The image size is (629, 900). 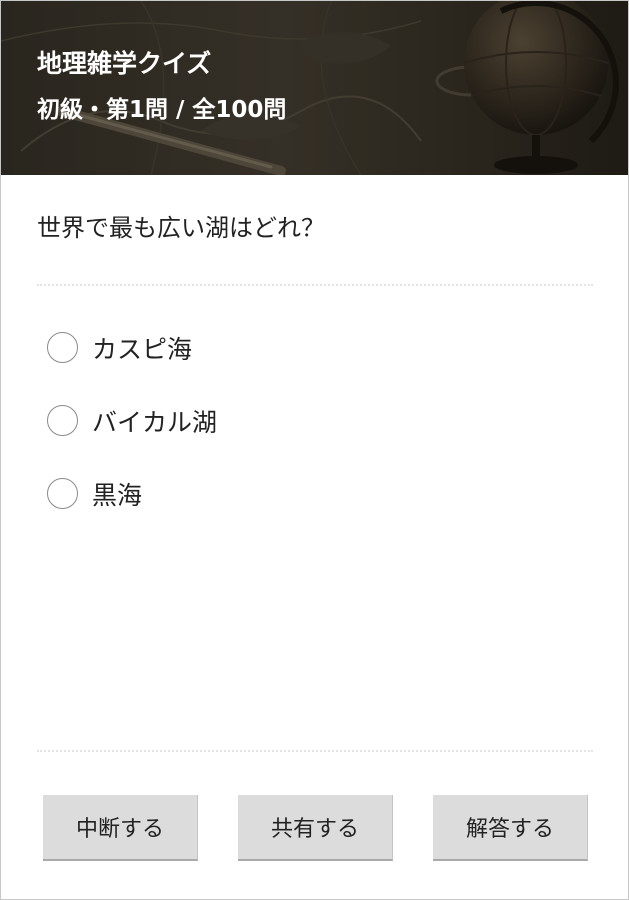 What do you see at coordinates (315, 828) in the screenshot?
I see `share-button: 共有する` at bounding box center [315, 828].